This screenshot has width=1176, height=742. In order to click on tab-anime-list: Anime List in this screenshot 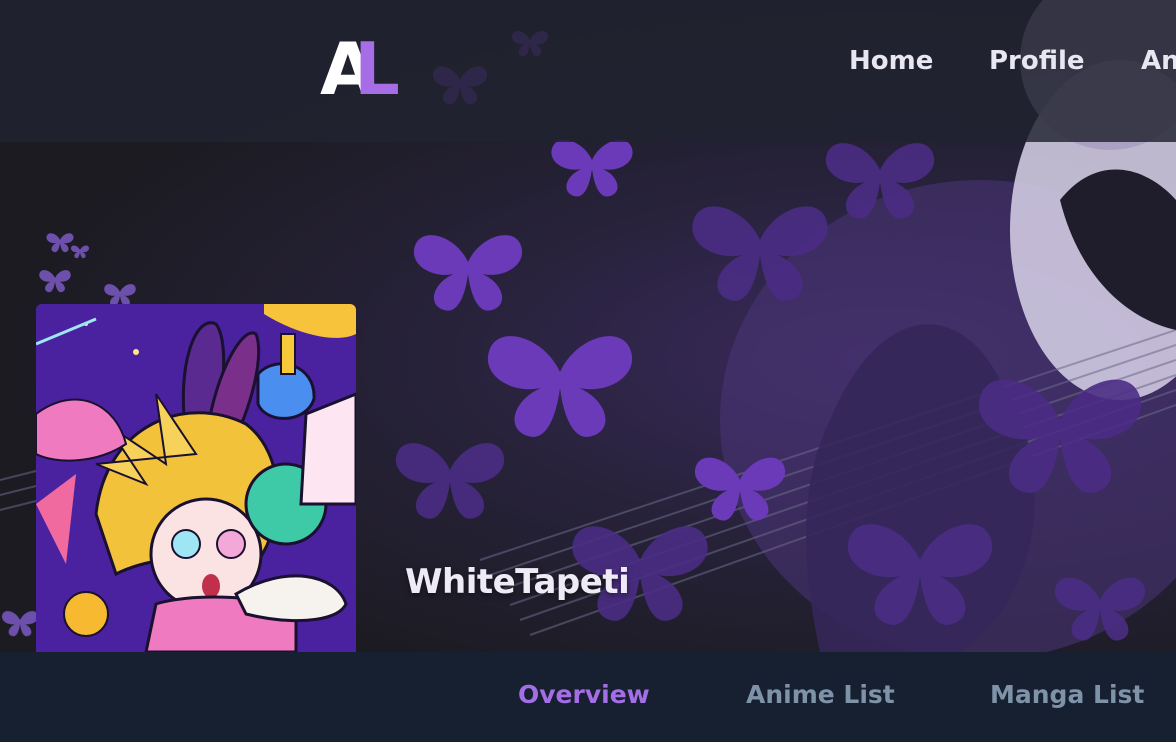, I will do `click(820, 694)`.